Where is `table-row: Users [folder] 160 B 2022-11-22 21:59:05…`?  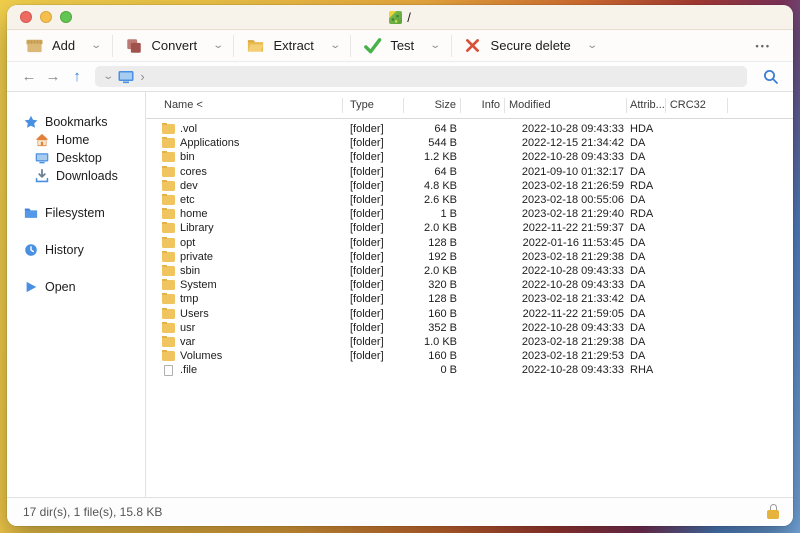
table-row: Users [folder] 160 B 2022-11-22 21:59:05… is located at coordinates (469, 313).